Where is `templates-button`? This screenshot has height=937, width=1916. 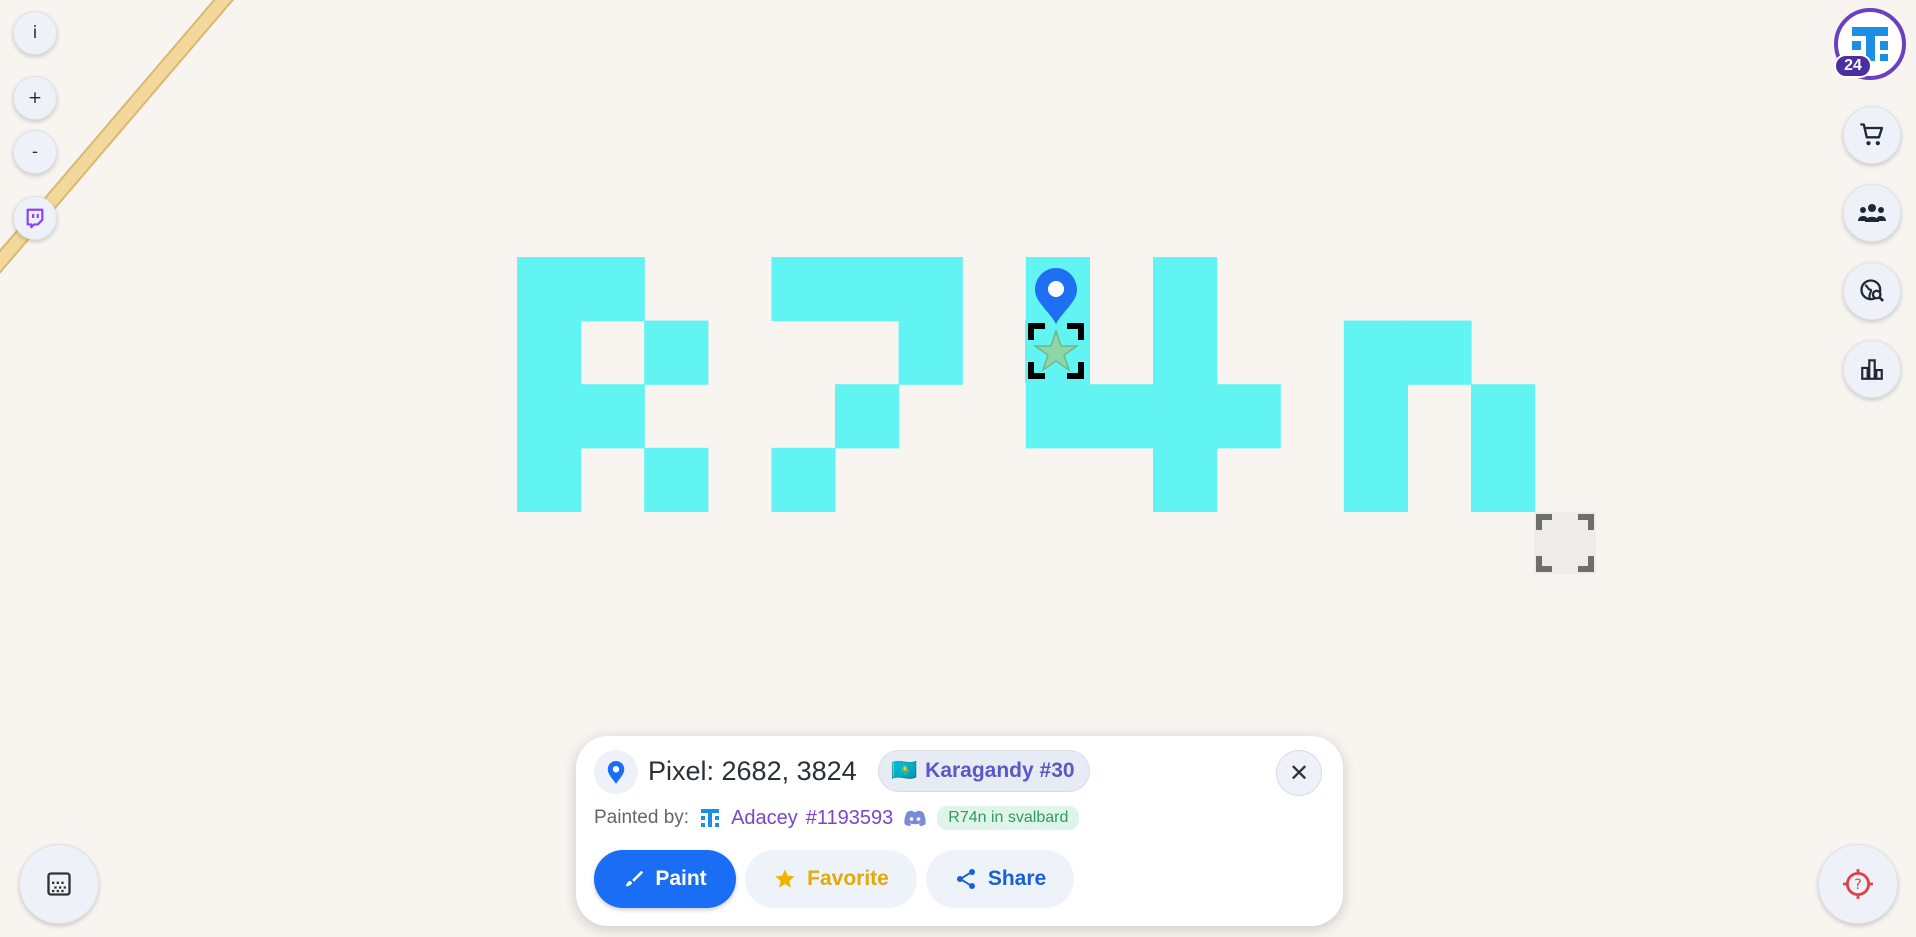
templates-button is located at coordinates (59, 884).